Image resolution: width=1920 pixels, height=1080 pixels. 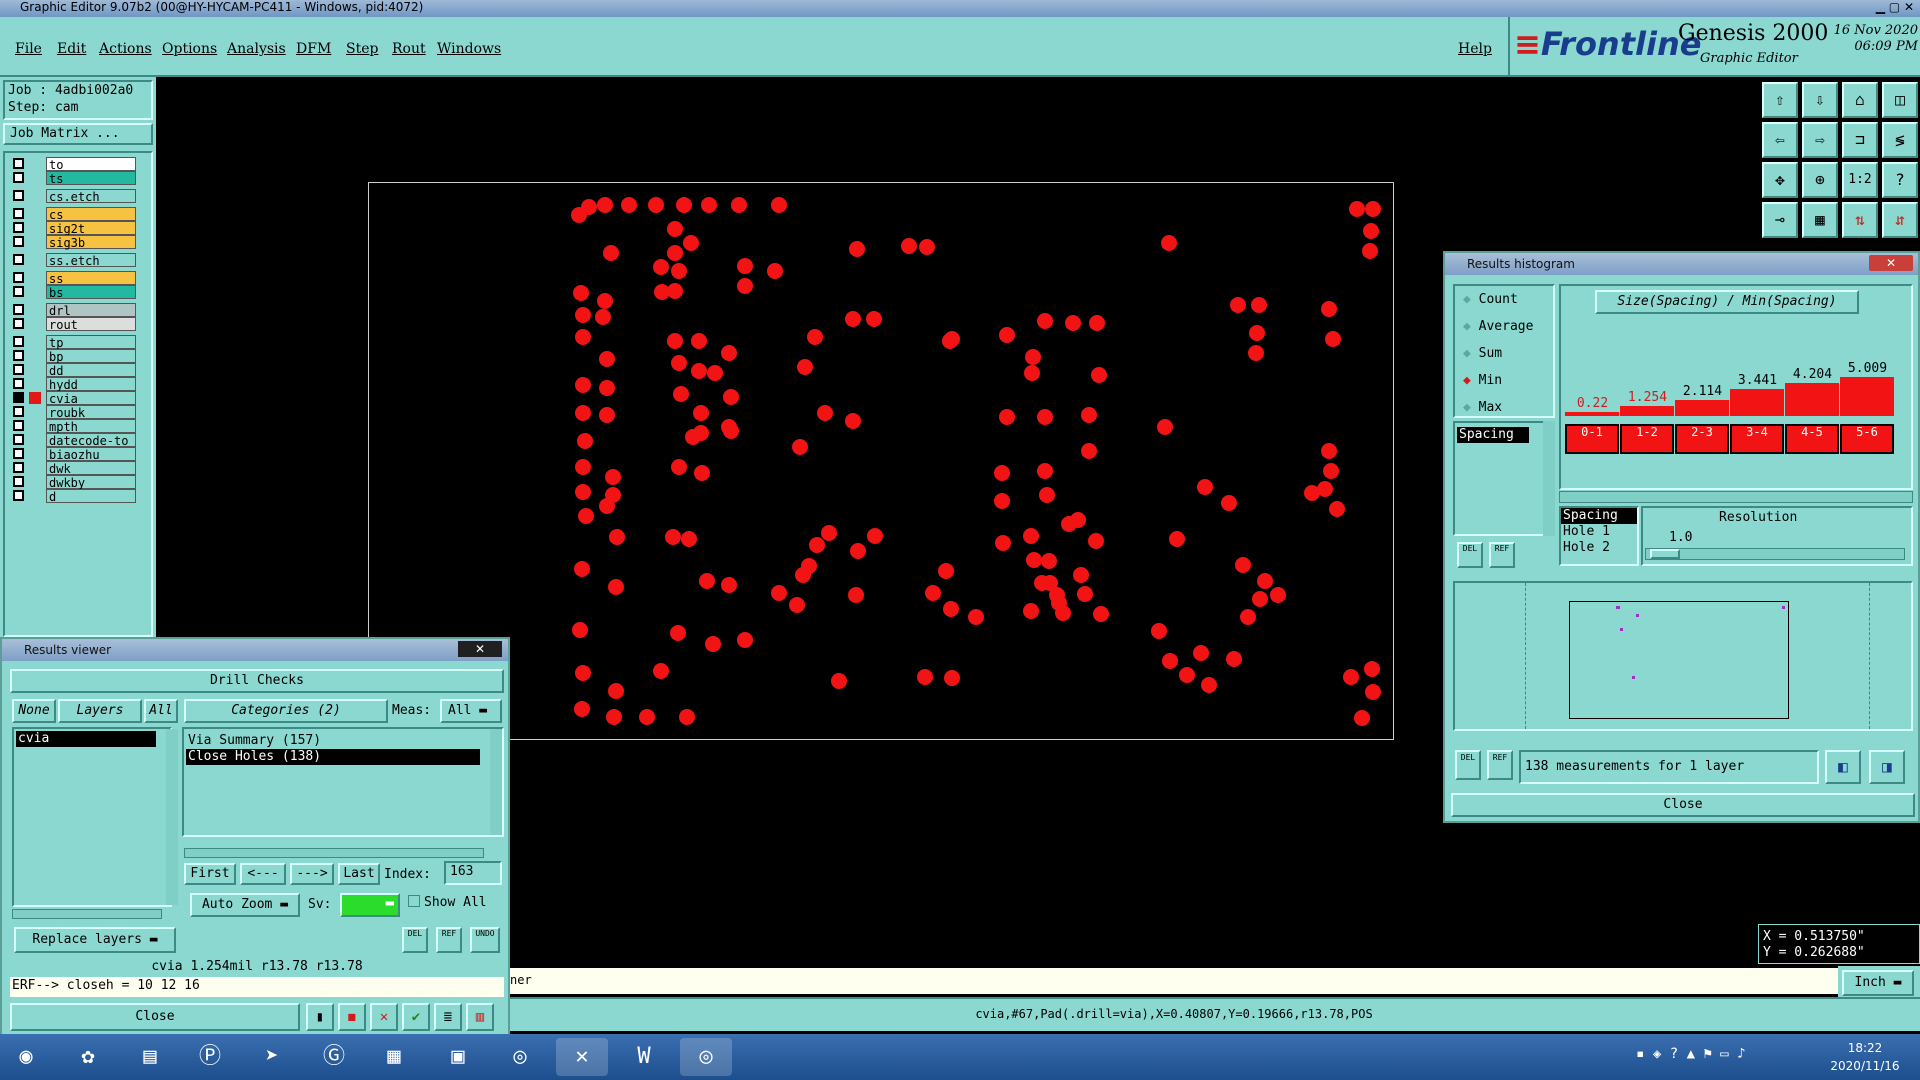 I want to click on resolution-item: Hole 1, so click(x=1599, y=532).